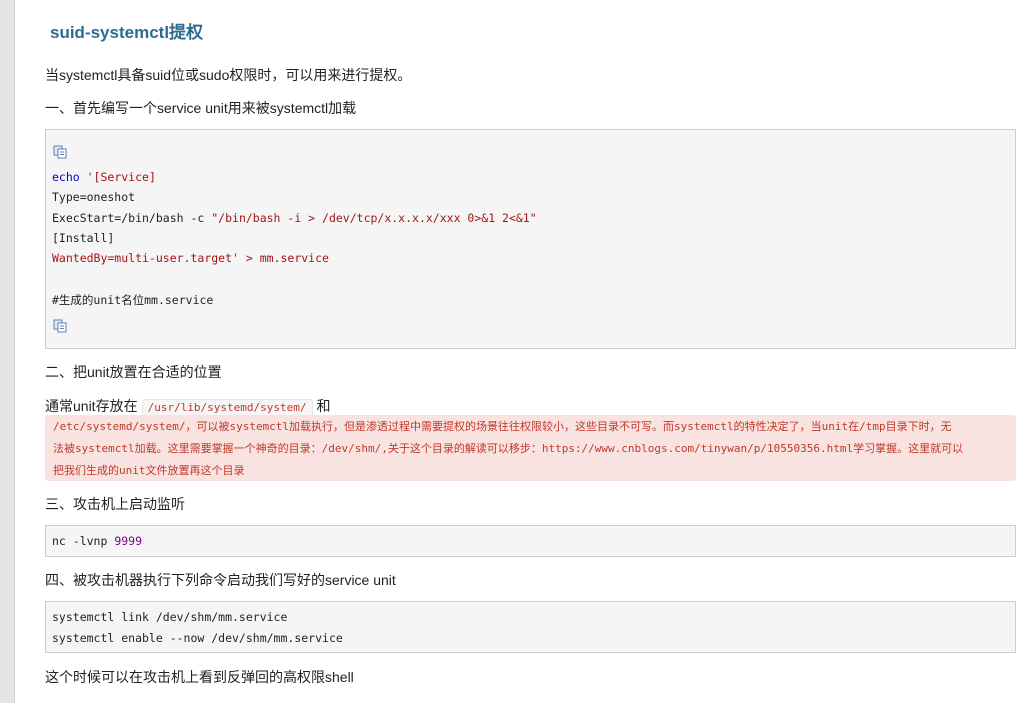 The image size is (1032, 703). What do you see at coordinates (530, 541) in the screenshot?
I see `code-block-listener: nc -lvnp 9999` at bounding box center [530, 541].